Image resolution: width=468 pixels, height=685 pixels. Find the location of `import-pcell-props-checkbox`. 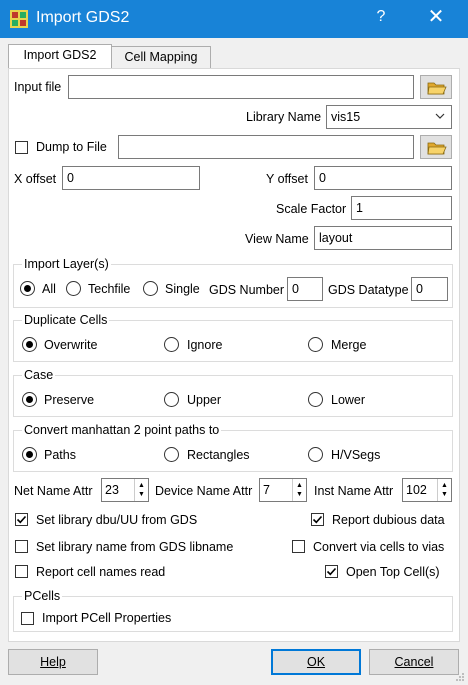

import-pcell-props-checkbox is located at coordinates (27, 618).